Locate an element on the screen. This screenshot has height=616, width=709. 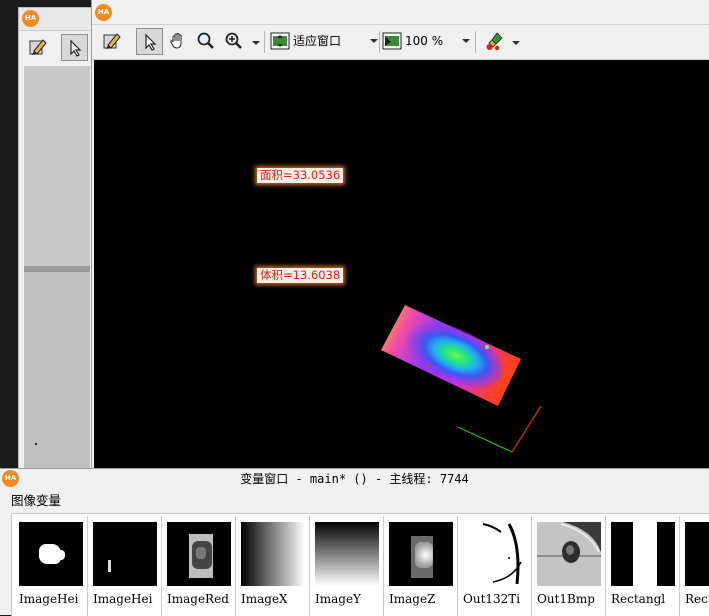
image-variable-thumb: Out1Bmp is located at coordinates (567, 566).